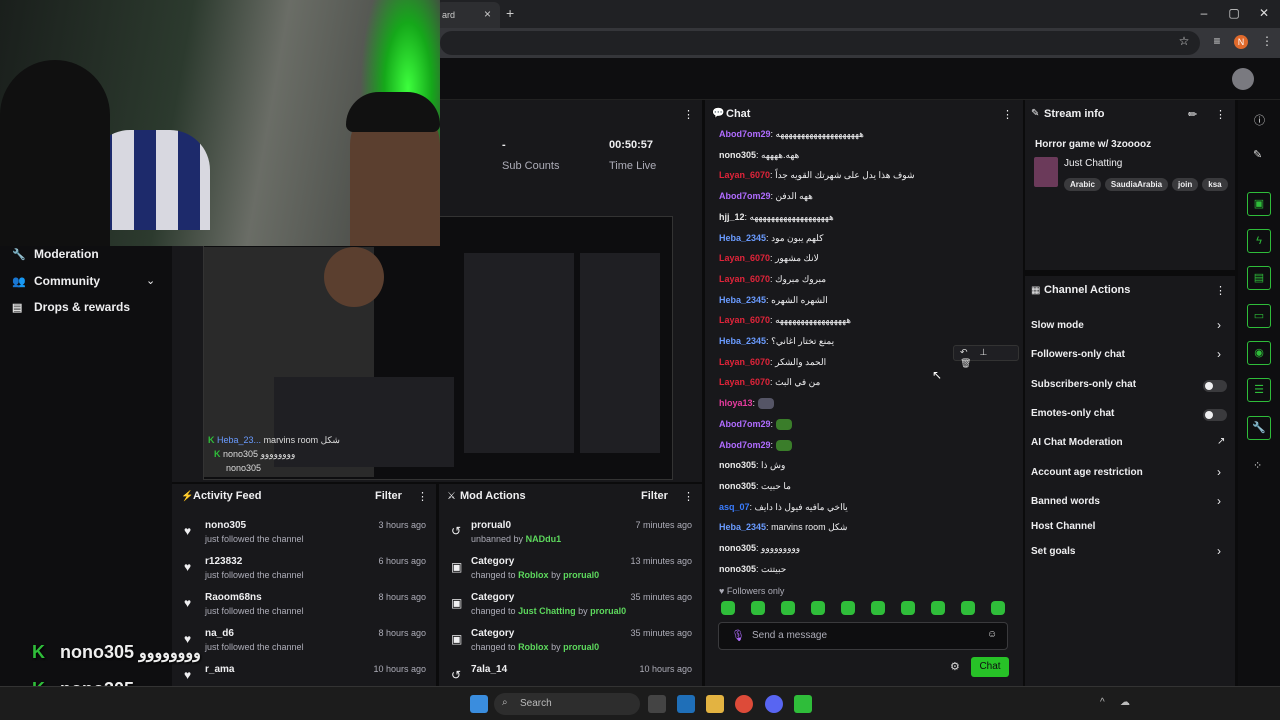 The width and height of the screenshot is (1280, 720). I want to click on info-icon: ⓘ, so click(1259, 120).